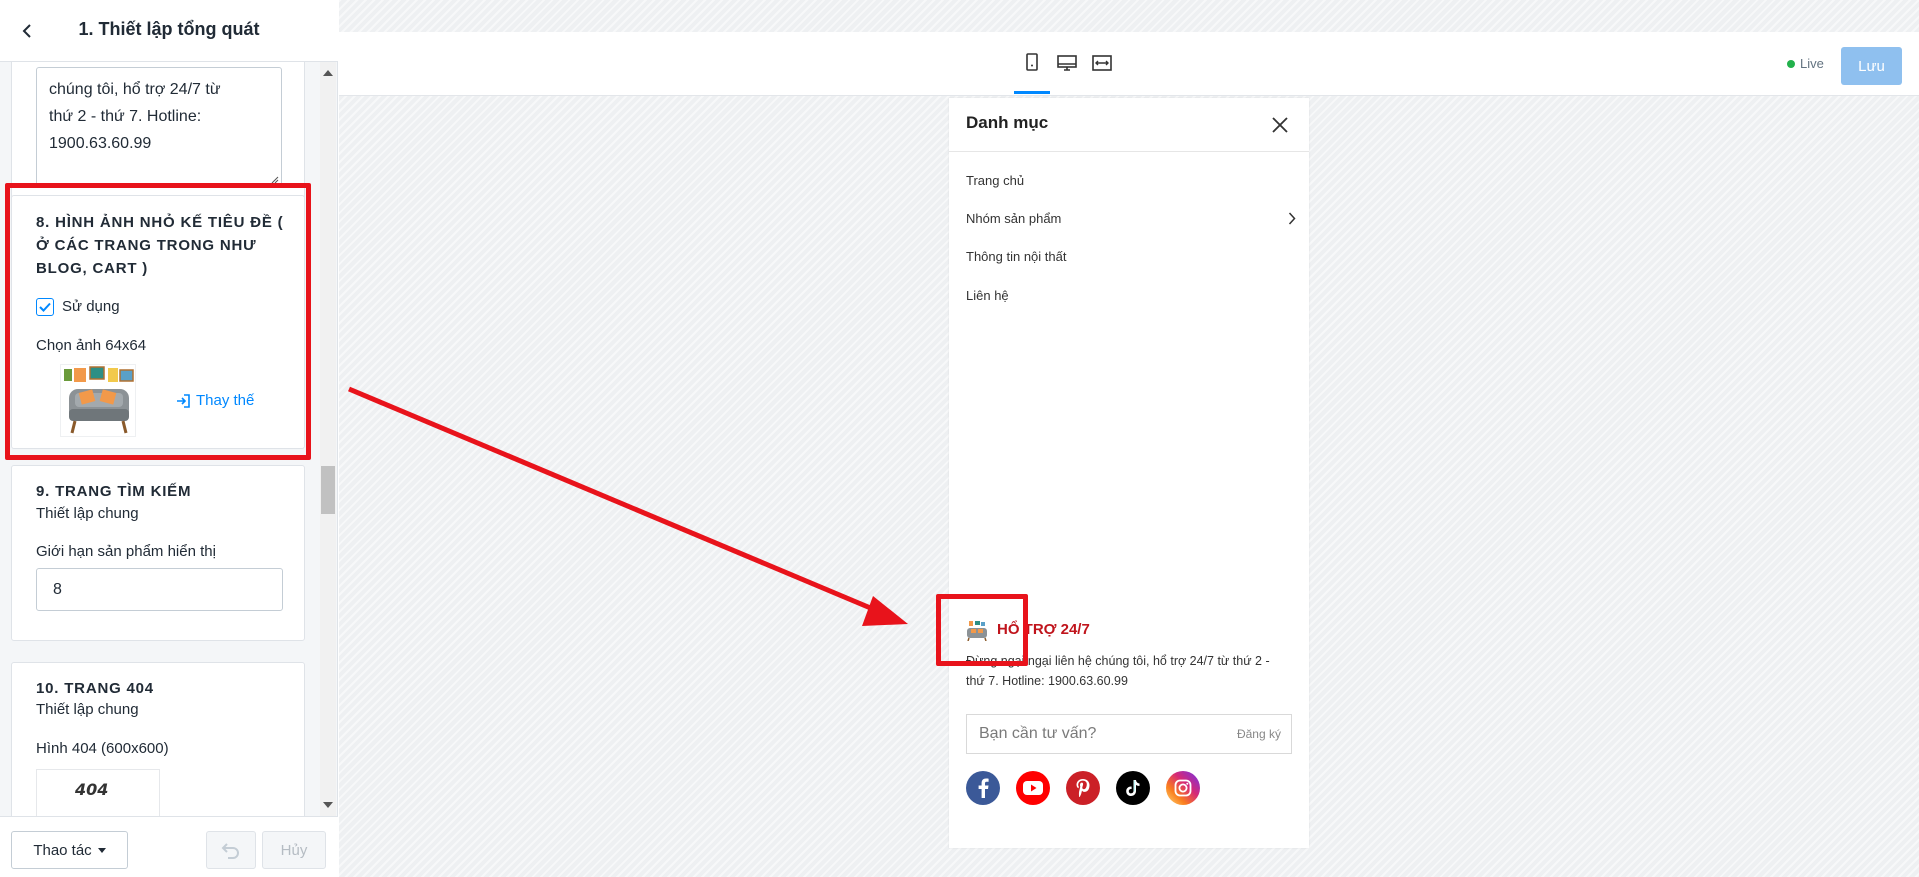  What do you see at coordinates (1812, 63) in the screenshot?
I see `live-label: Live` at bounding box center [1812, 63].